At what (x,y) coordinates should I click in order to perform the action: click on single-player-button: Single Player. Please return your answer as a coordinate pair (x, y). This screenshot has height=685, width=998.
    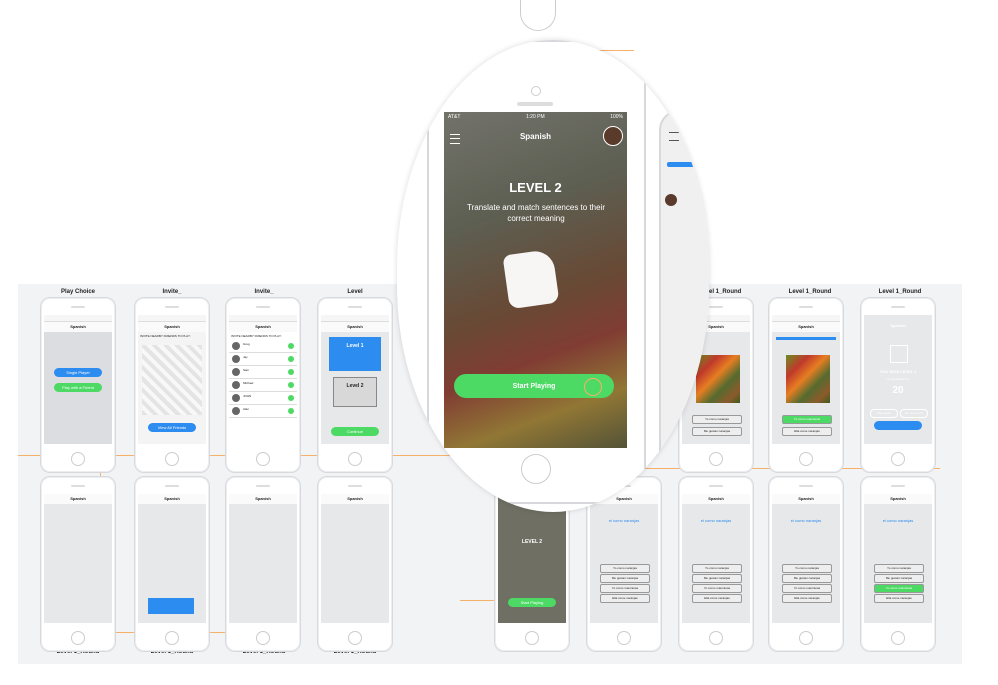
    Looking at the image, I should click on (78, 372).